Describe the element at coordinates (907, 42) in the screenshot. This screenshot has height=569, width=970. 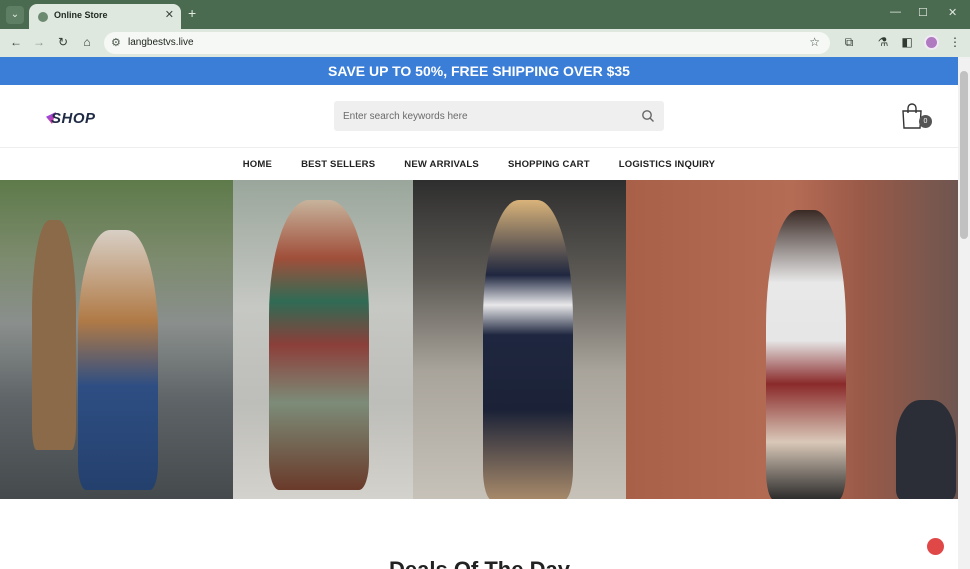
I see `side-panel-icon: ◧` at that location.